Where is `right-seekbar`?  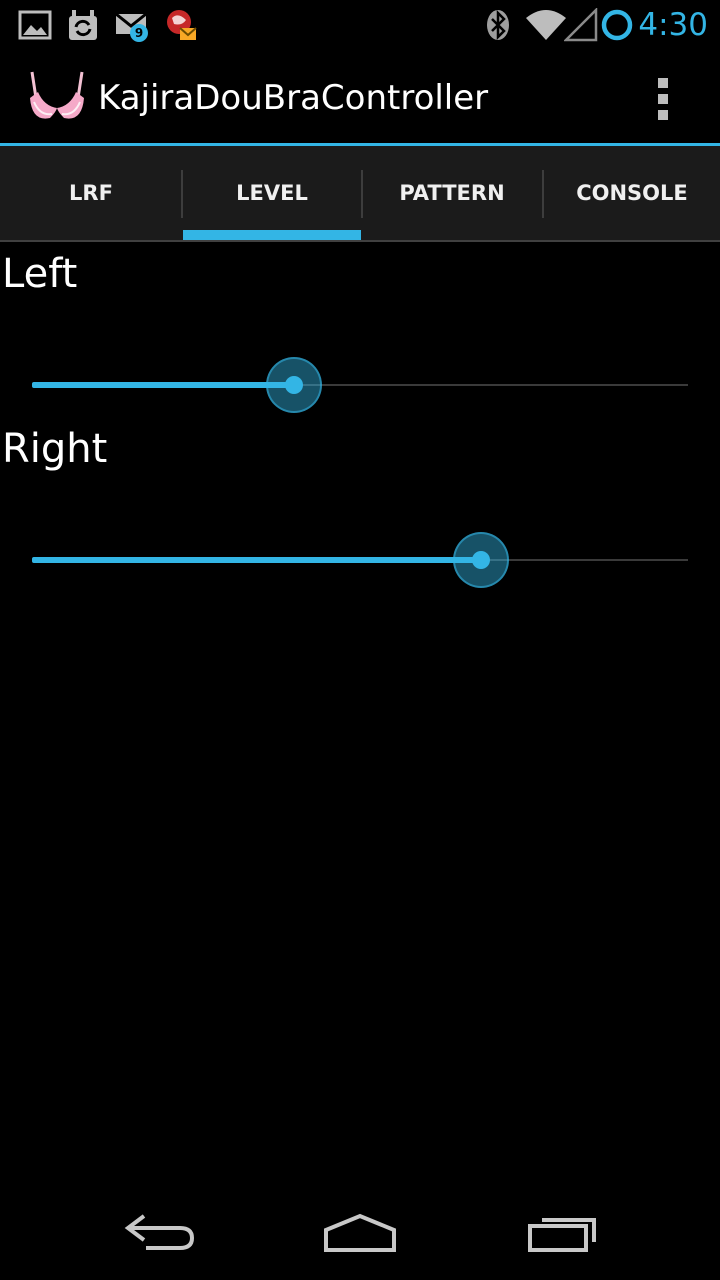 right-seekbar is located at coordinates (360, 560).